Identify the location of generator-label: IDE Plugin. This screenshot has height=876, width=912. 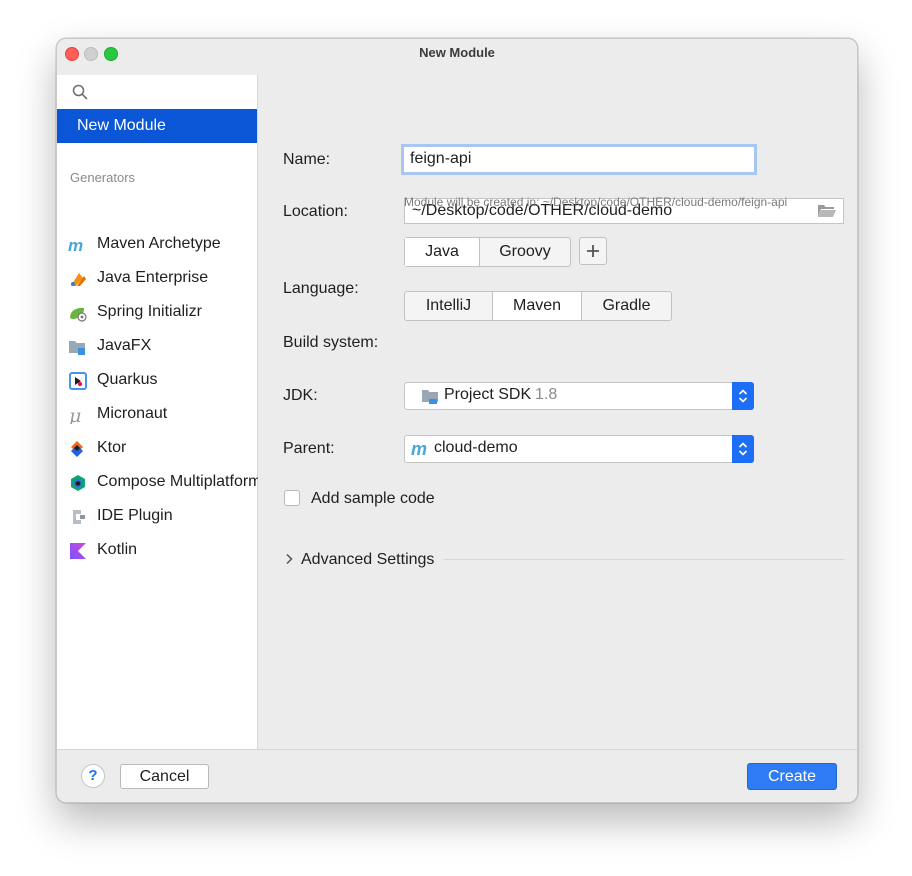
(135, 515).